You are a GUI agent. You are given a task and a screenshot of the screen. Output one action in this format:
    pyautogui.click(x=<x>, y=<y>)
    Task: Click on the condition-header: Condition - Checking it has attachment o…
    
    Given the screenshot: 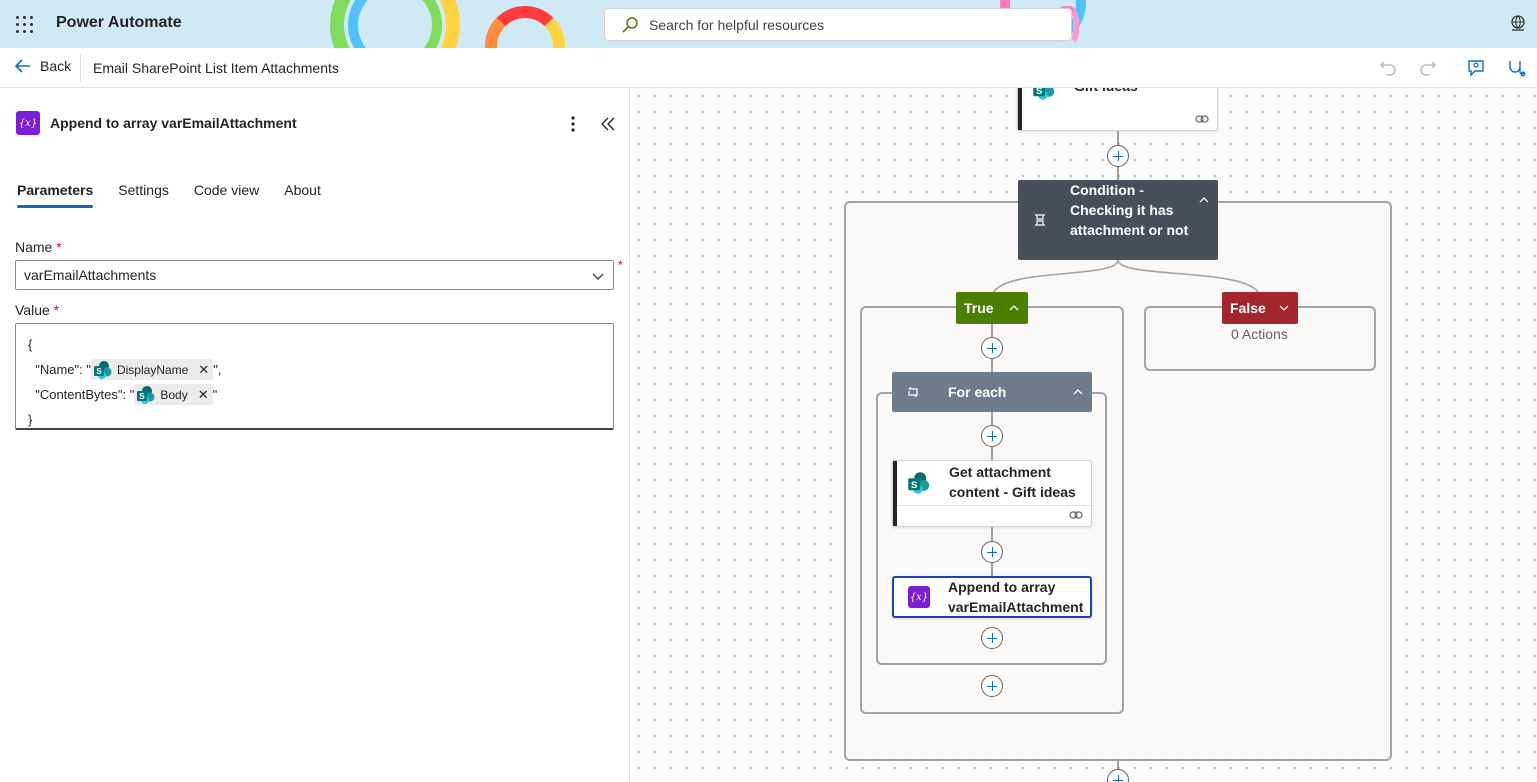 What is the action you would take?
    pyautogui.click(x=1118, y=220)
    